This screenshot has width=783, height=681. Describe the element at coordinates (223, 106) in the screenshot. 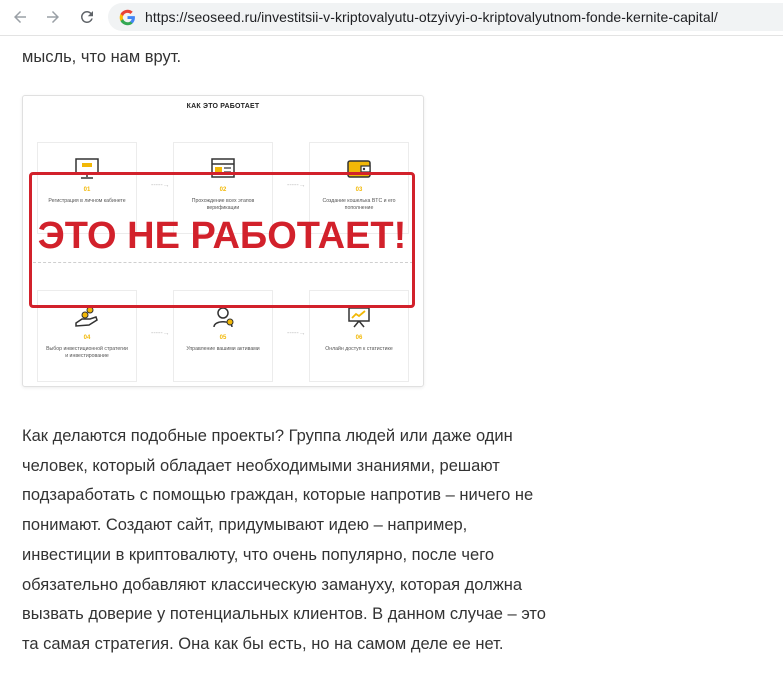

I see `figure-title: КАК ЭТО РАБОТАЕТ` at that location.